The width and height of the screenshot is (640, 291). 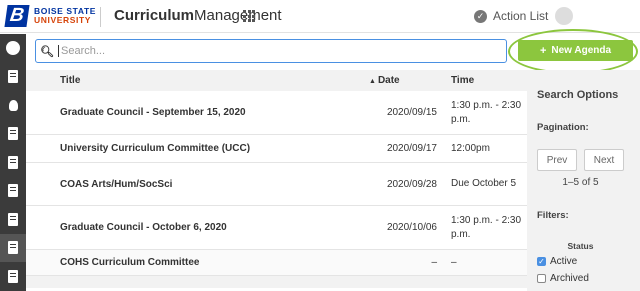 I want to click on row-date: 2020/09/17, so click(x=411, y=148).